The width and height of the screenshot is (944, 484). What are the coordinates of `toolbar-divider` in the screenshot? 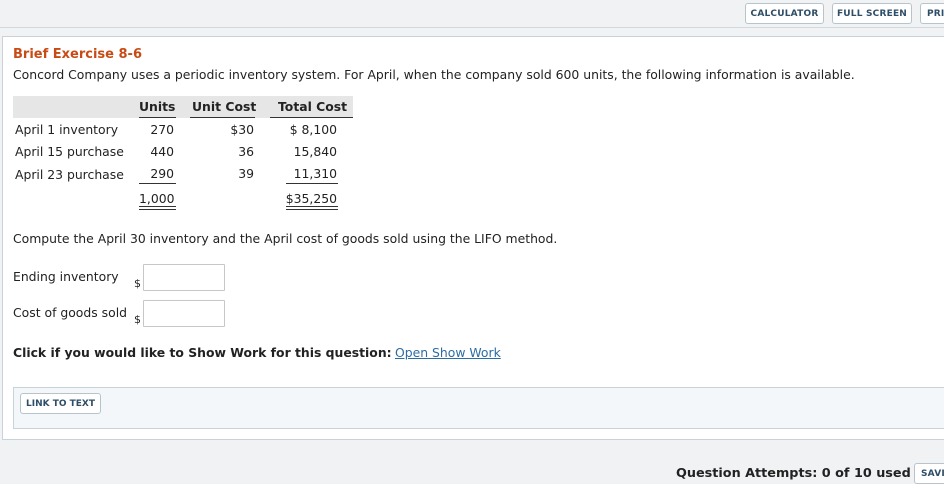 It's located at (472, 27).